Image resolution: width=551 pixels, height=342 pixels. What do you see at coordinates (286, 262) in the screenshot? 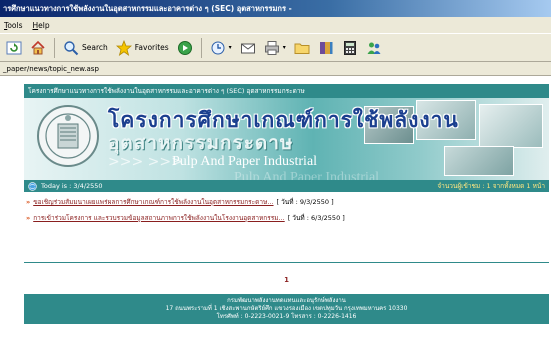
I see `divider` at bounding box center [286, 262].